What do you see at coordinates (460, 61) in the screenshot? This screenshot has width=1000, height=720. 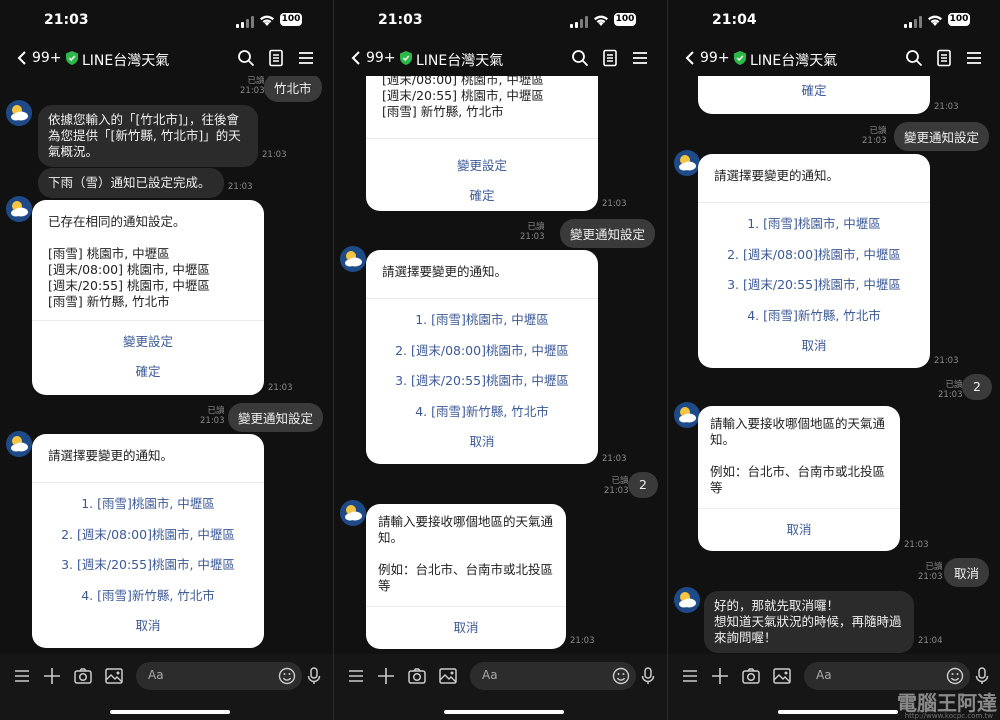 I see `chat-title: LINE台灣天氣` at bounding box center [460, 61].